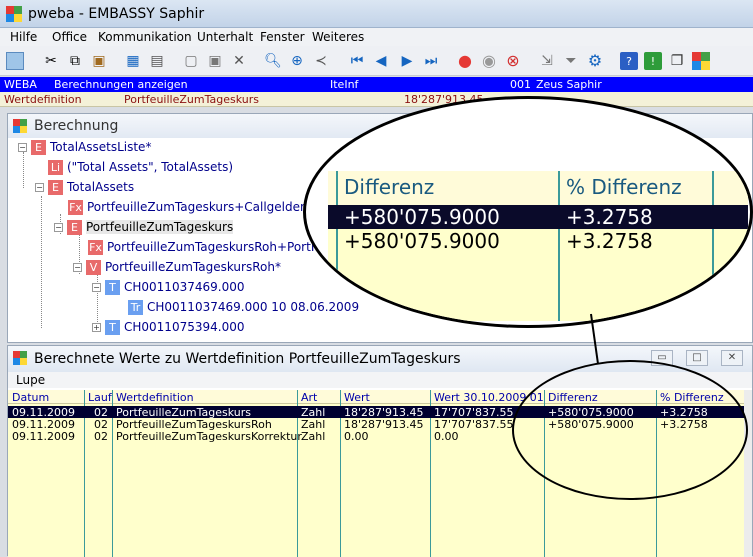 This screenshot has height=557, width=753. I want to click on col-header-differenz: Differenz, so click(573, 397).